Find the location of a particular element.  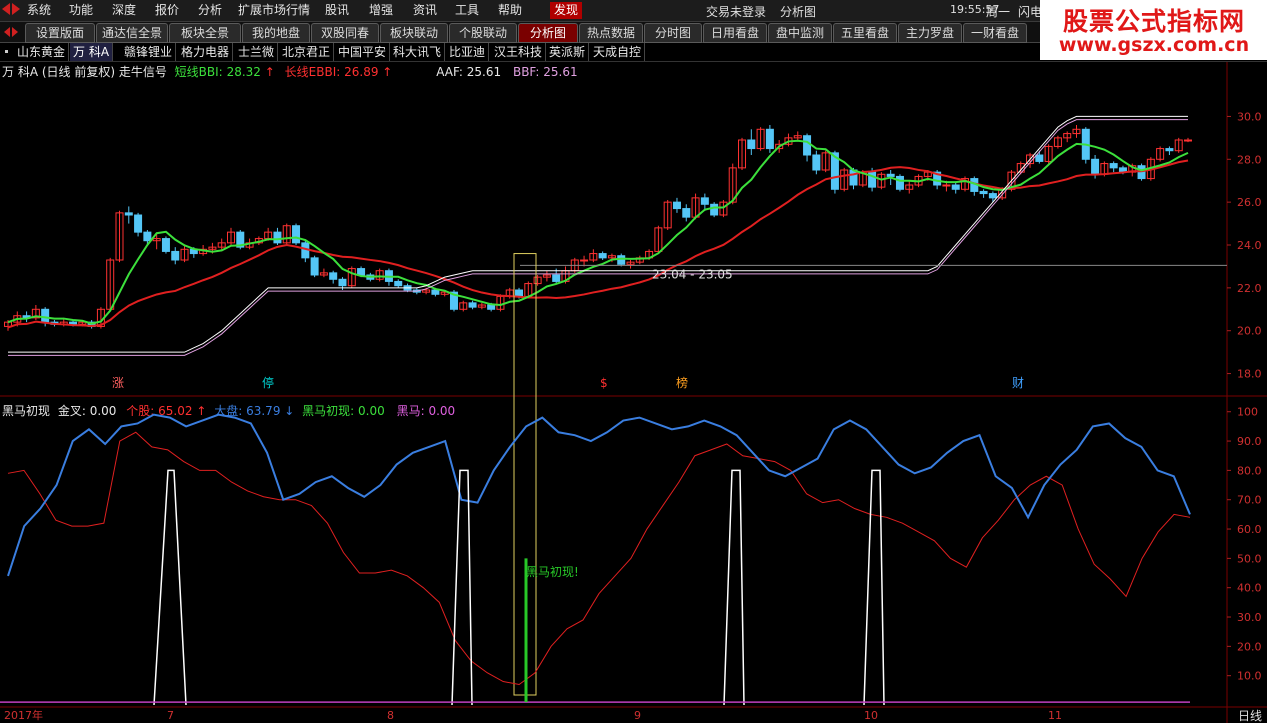

flash-button: 闪电 is located at coordinates (1030, 11).